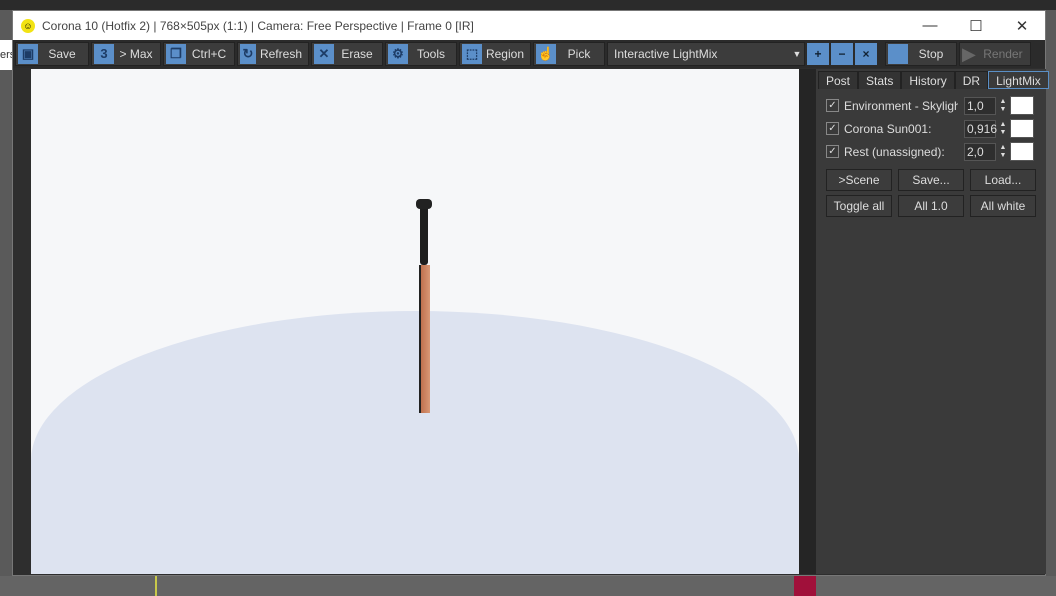  What do you see at coordinates (797, 54) in the screenshot?
I see `chevron-down-icon: ▼` at bounding box center [797, 54].